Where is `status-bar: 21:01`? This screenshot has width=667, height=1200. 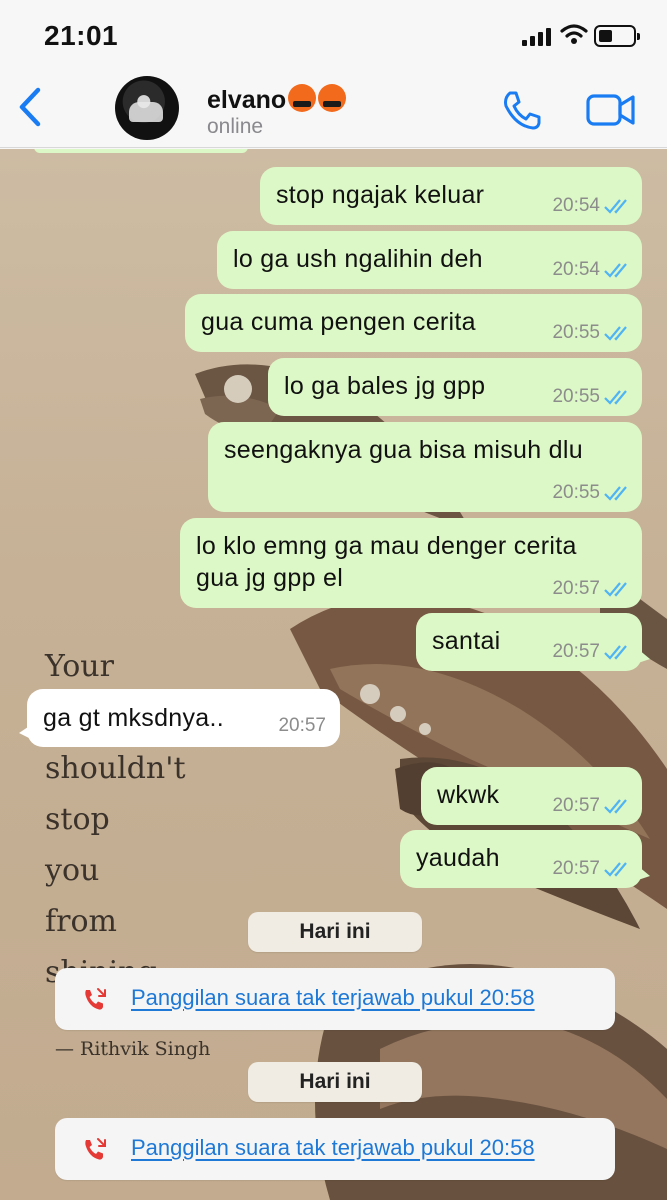 status-bar: 21:01 is located at coordinates (333, 35).